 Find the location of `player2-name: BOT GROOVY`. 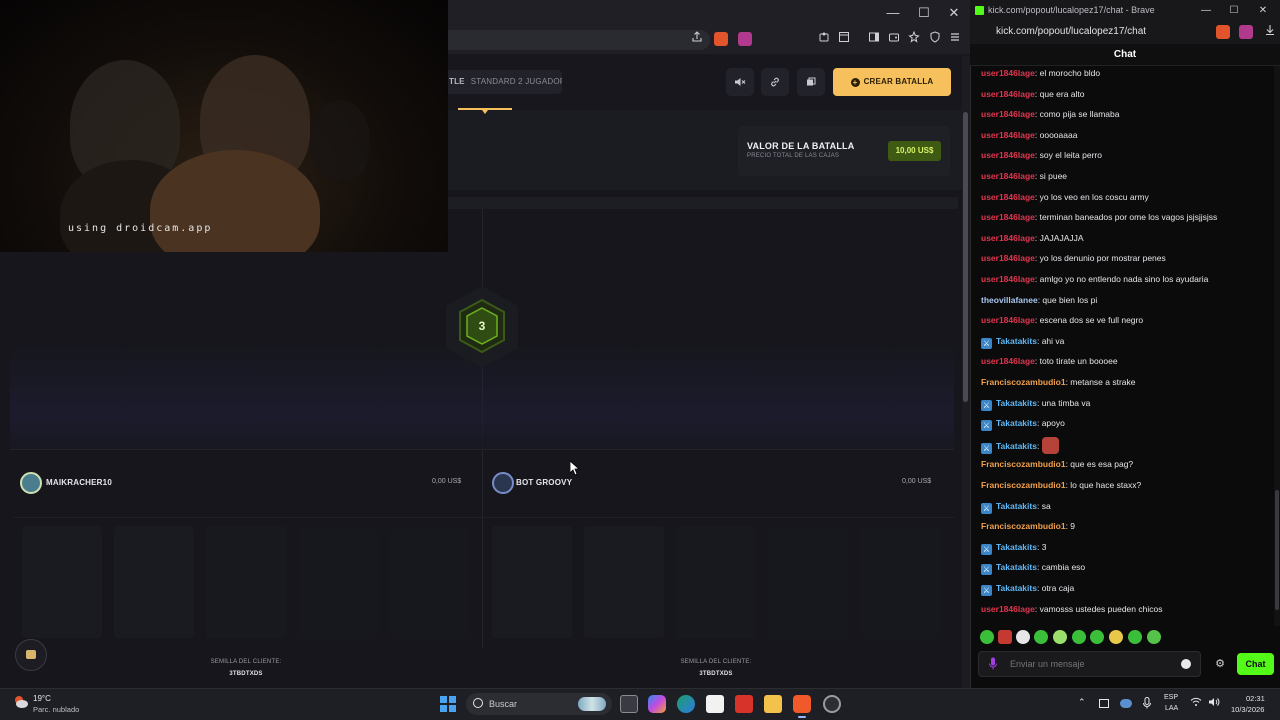

player2-name: BOT GROOVY is located at coordinates (544, 482).